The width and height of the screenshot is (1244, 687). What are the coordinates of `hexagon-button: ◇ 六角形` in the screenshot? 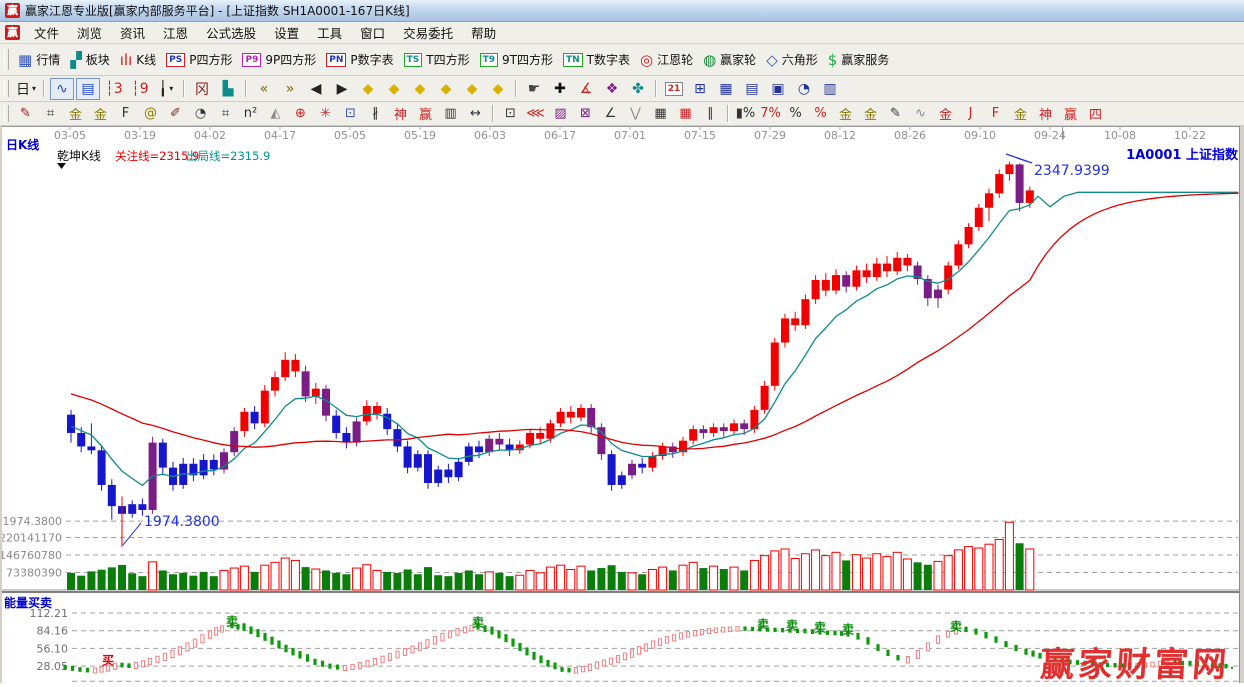 It's located at (792, 59).